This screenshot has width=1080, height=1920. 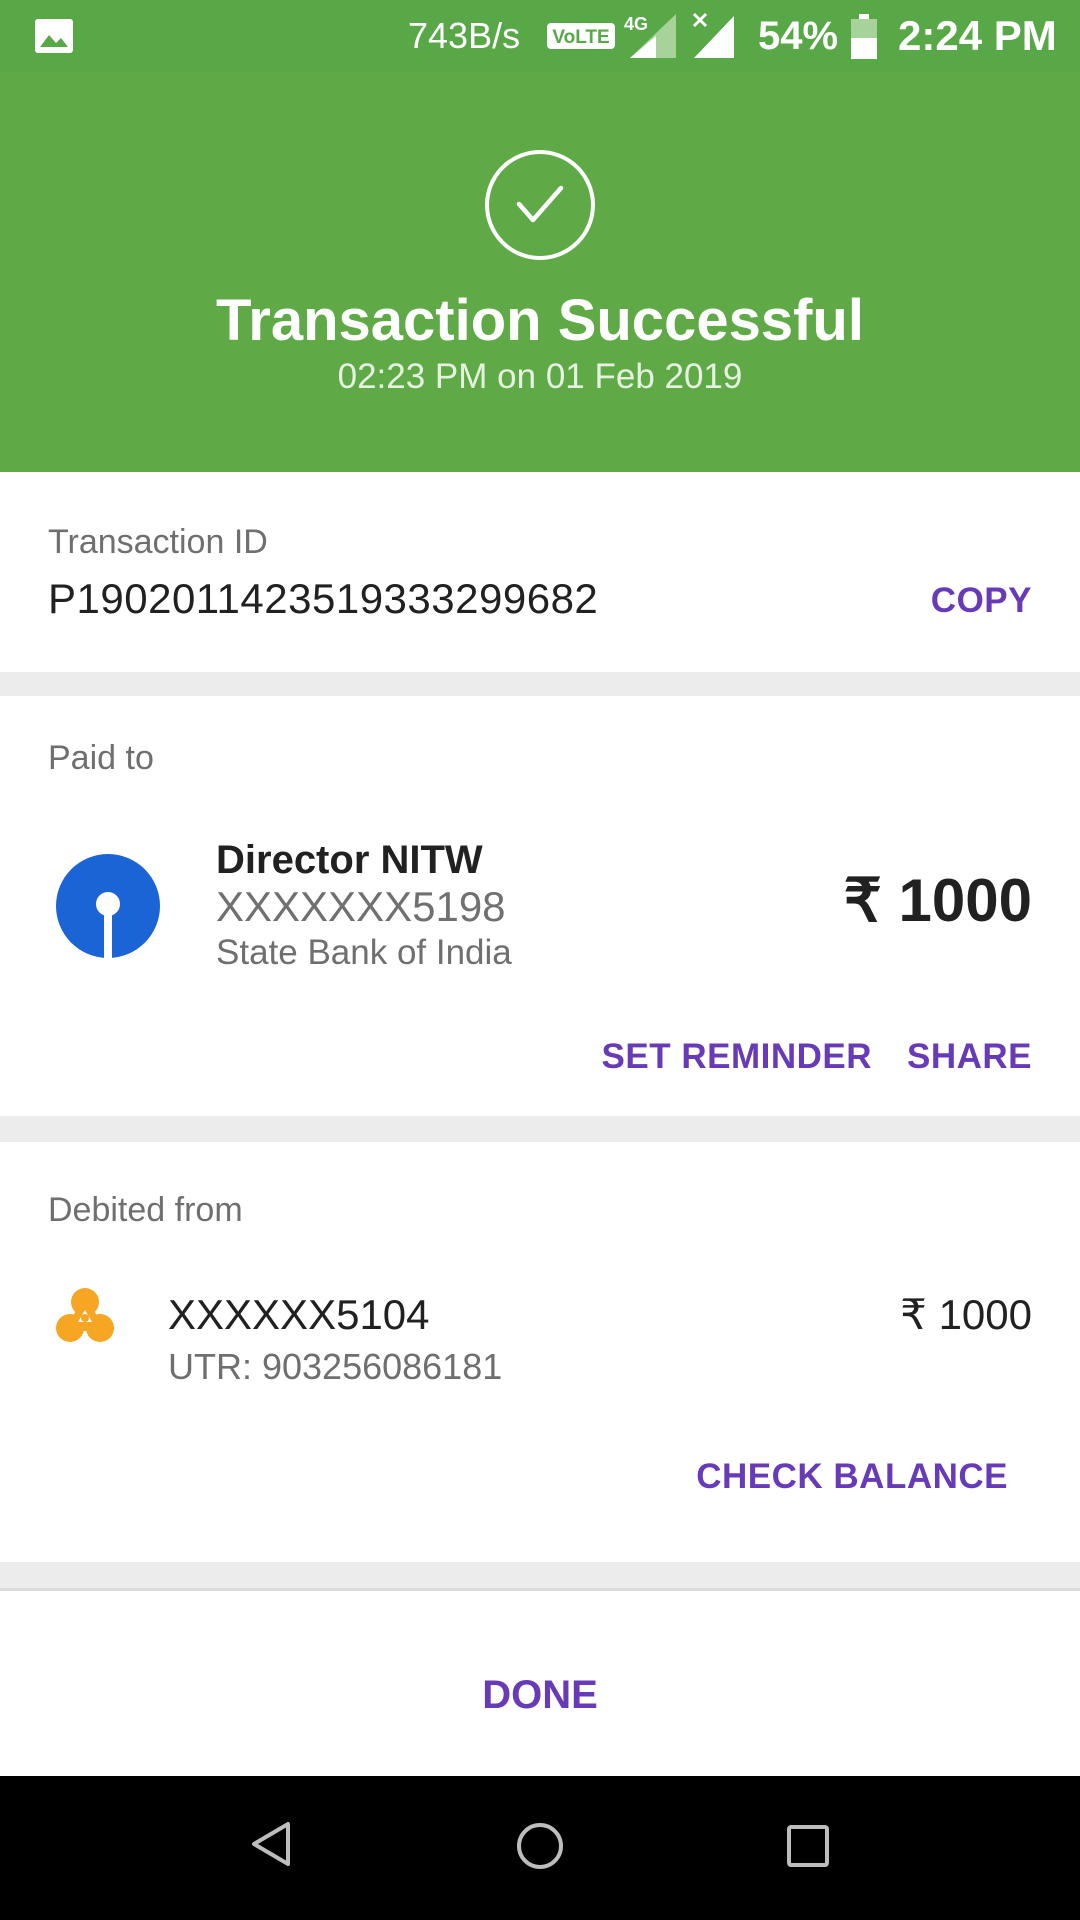 What do you see at coordinates (323, 598) in the screenshot?
I see `transaction-id-value: P1902011423519333299682` at bounding box center [323, 598].